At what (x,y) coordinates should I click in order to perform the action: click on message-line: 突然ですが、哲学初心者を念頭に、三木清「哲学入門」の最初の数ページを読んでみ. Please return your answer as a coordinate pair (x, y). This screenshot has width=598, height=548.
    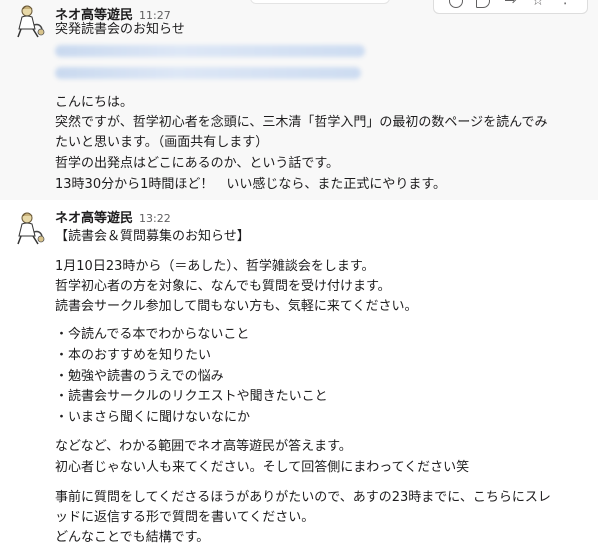
    Looking at the image, I should click on (301, 122).